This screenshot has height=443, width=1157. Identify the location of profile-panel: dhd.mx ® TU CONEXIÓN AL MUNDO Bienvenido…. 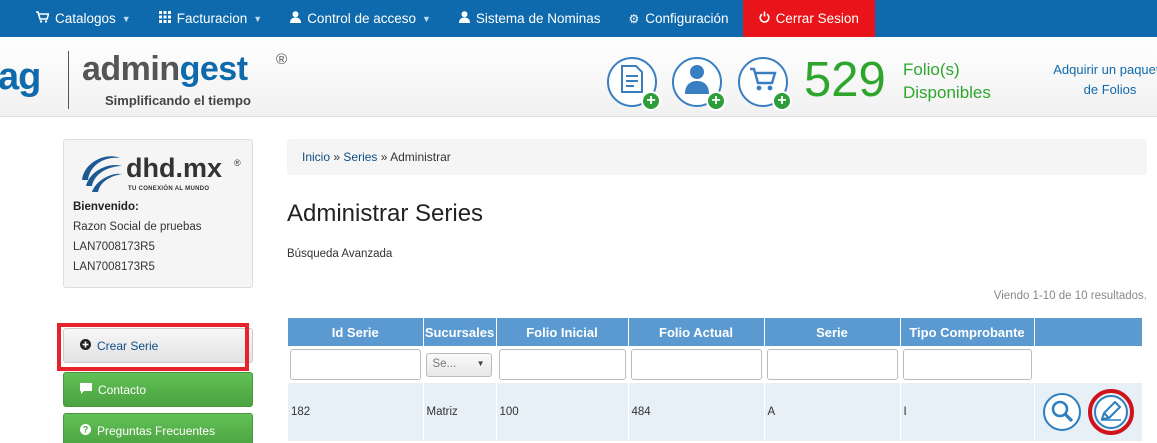
(158, 213).